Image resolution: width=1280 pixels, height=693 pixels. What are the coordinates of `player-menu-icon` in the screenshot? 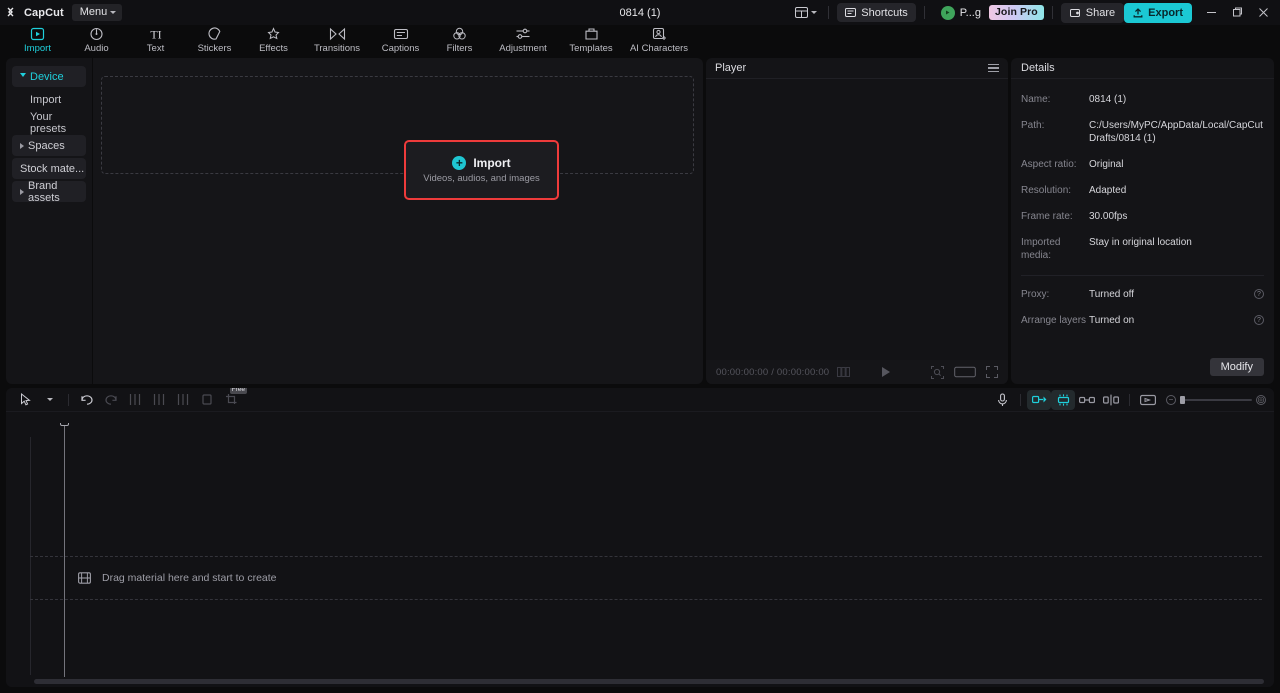 It's located at (993, 68).